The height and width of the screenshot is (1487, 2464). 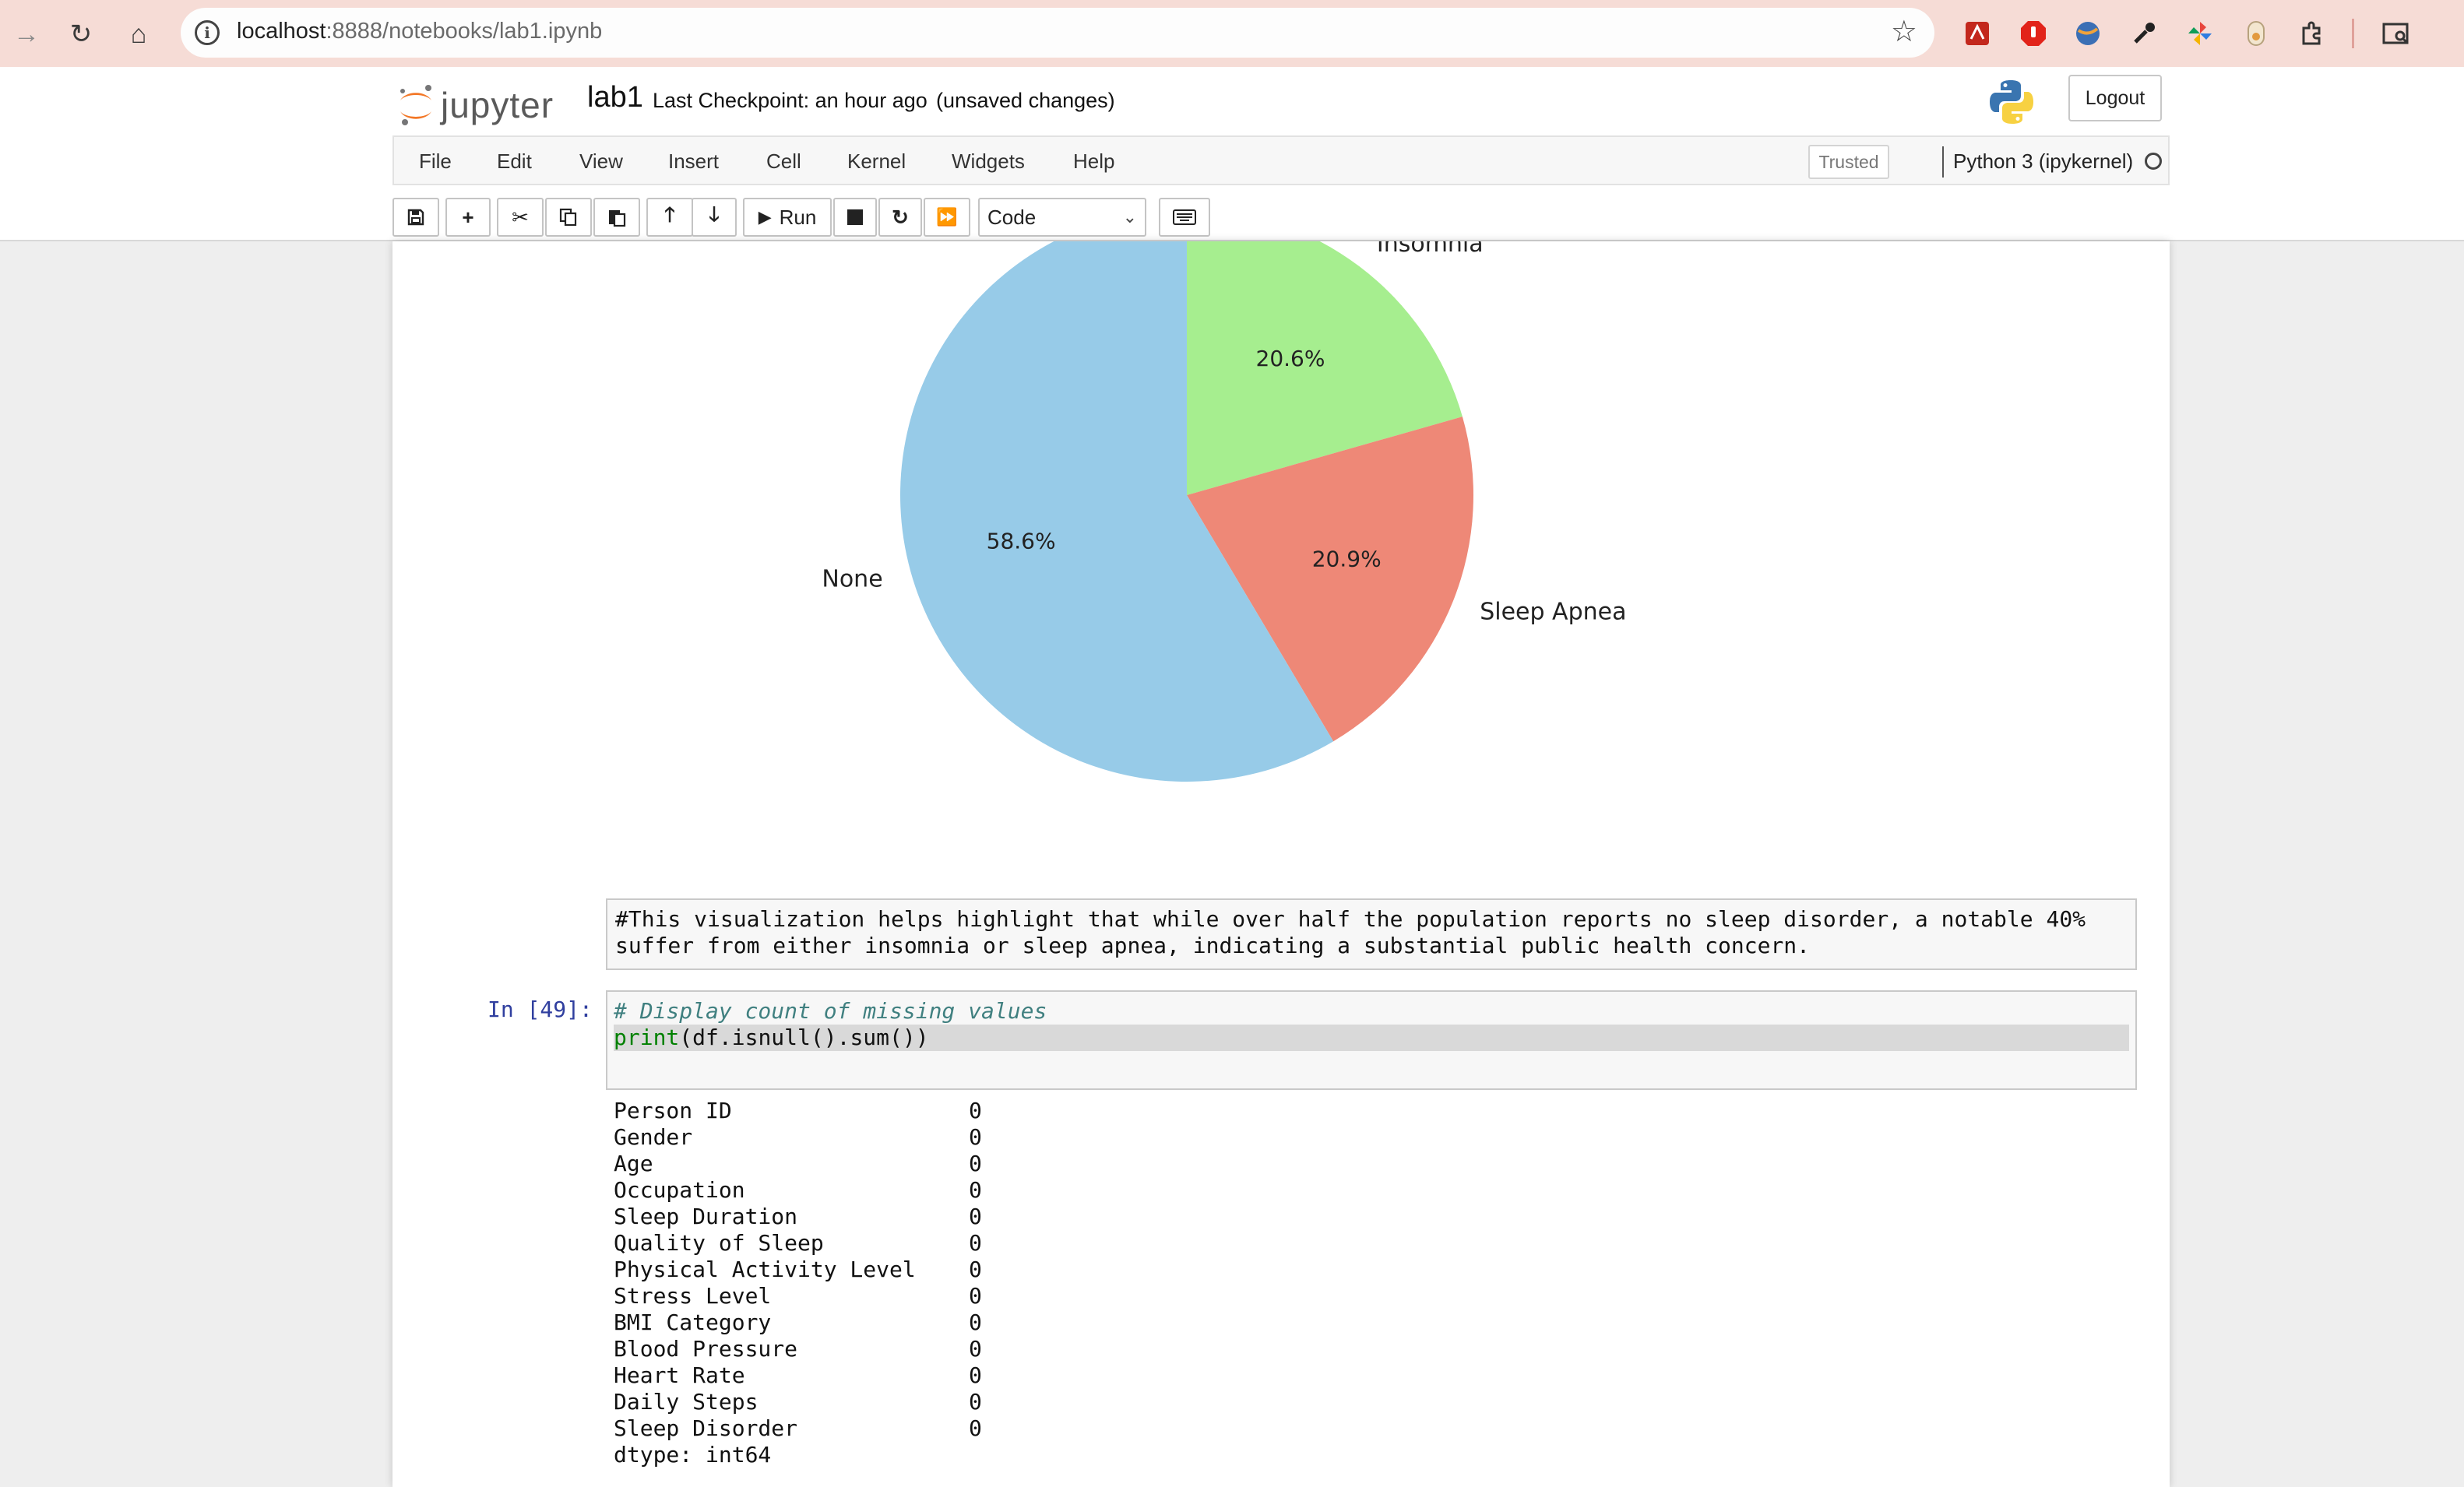 What do you see at coordinates (2043, 161) in the screenshot?
I see `kernel-name: Python 3 (ipykernel)` at bounding box center [2043, 161].